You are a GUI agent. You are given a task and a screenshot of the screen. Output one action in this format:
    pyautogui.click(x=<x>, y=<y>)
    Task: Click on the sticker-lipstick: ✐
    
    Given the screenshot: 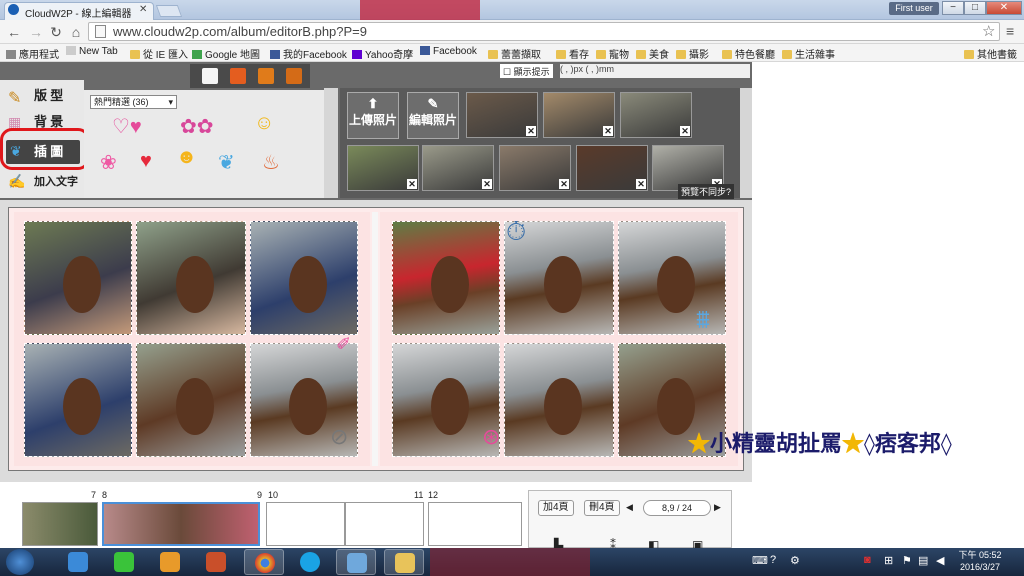 What is the action you would take?
    pyautogui.click(x=343, y=344)
    